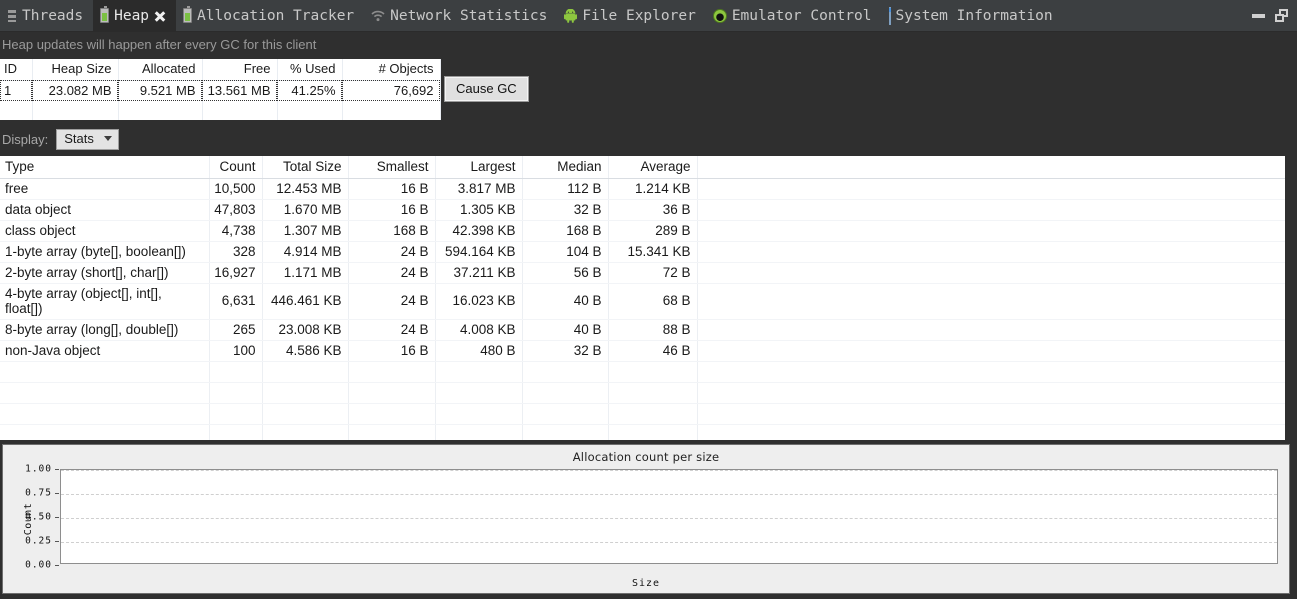  Describe the element at coordinates (565, 351) in the screenshot. I see `cell-median: 32 B` at that location.